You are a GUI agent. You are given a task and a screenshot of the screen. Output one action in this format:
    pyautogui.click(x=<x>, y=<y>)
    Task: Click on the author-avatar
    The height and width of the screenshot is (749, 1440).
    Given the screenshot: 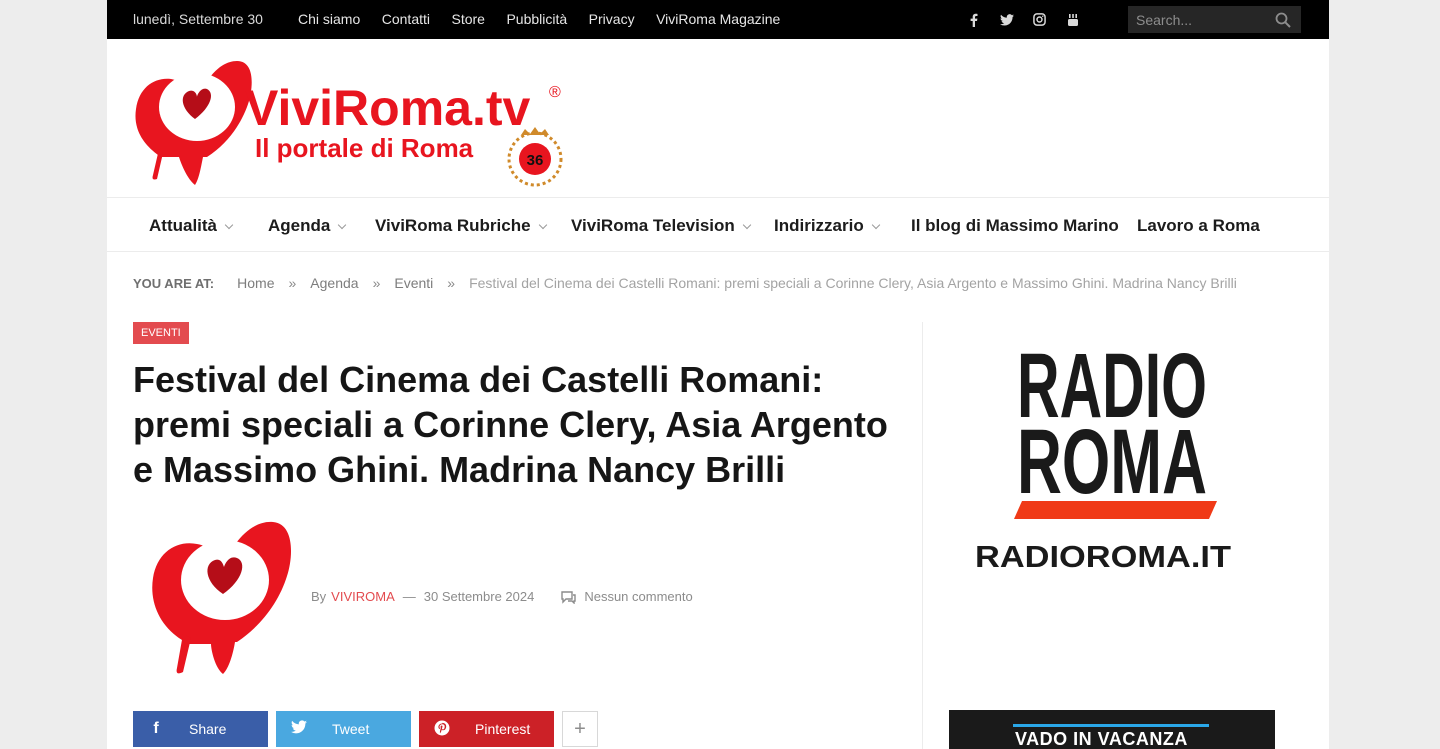 What is the action you would take?
    pyautogui.click(x=221, y=597)
    